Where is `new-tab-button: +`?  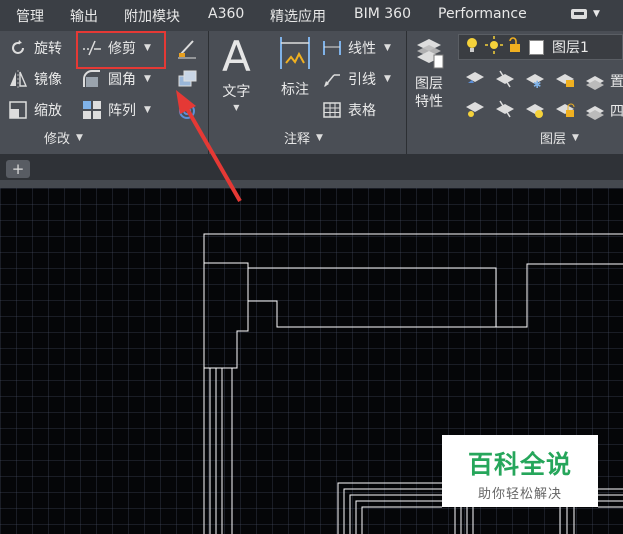
new-tab-button: + is located at coordinates (18, 169).